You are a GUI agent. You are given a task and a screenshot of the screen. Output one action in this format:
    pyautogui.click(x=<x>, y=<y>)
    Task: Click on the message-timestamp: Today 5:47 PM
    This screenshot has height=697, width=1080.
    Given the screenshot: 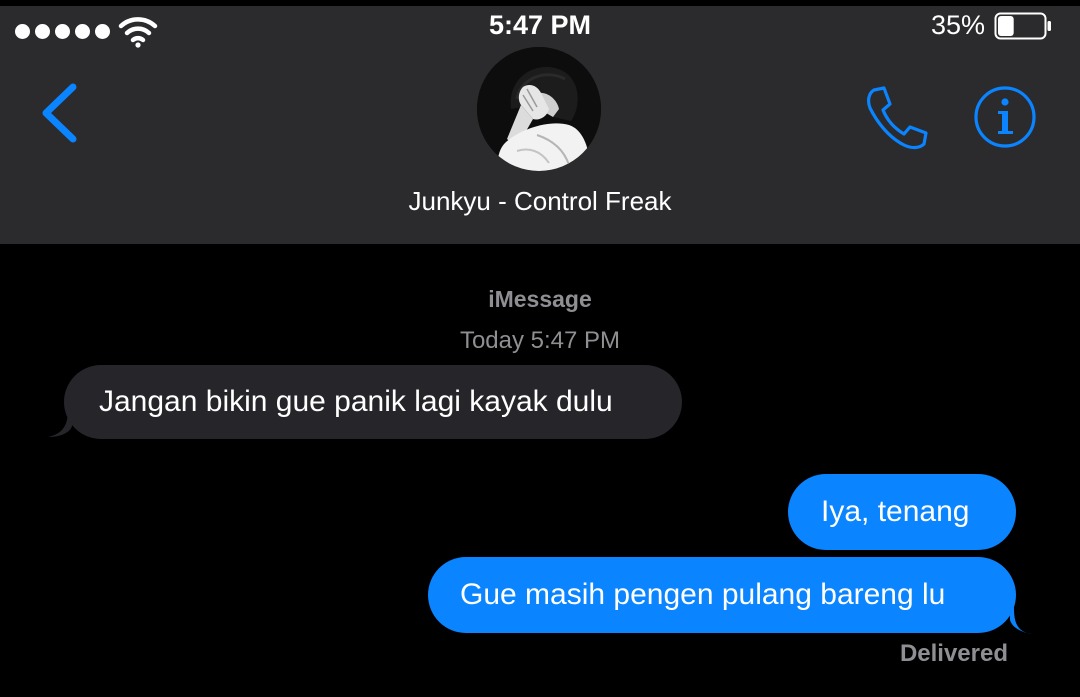 What is the action you would take?
    pyautogui.click(x=540, y=340)
    